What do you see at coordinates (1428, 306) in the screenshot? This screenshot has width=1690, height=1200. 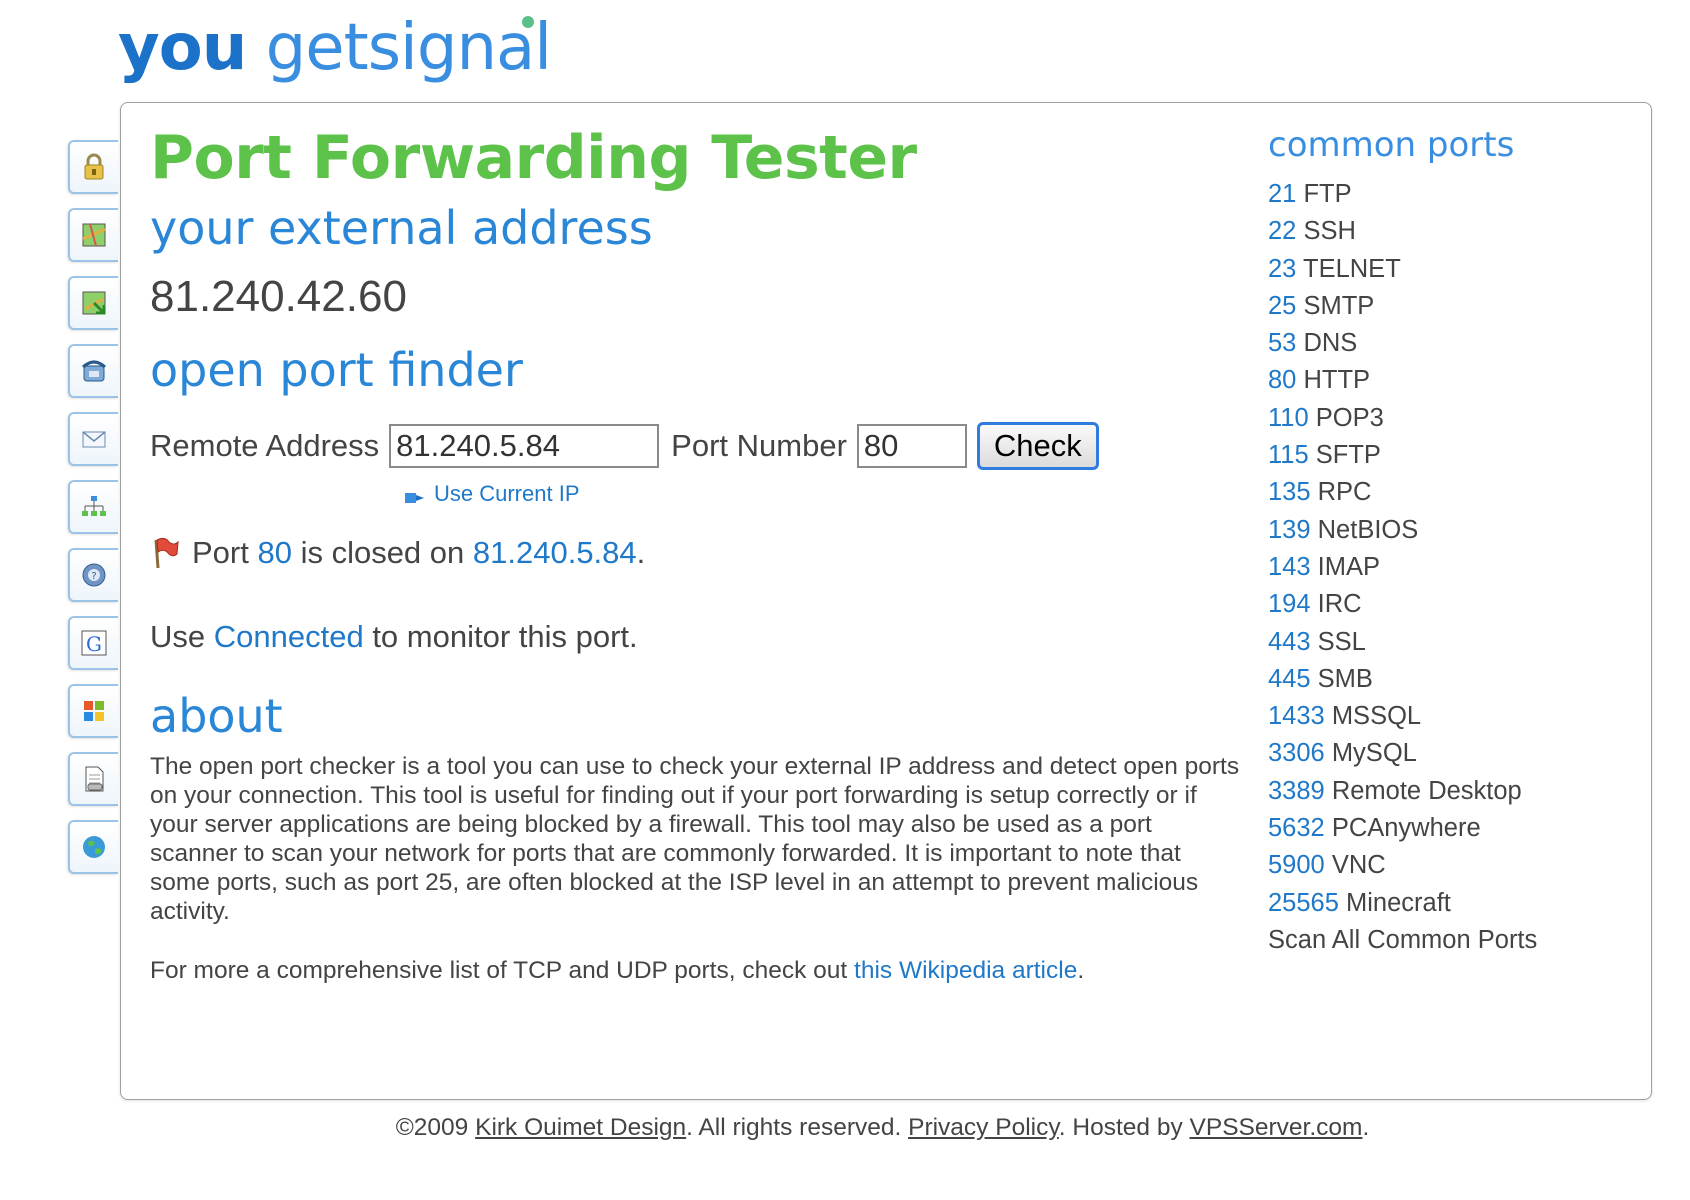 I see `port-item: 25 SMTP` at bounding box center [1428, 306].